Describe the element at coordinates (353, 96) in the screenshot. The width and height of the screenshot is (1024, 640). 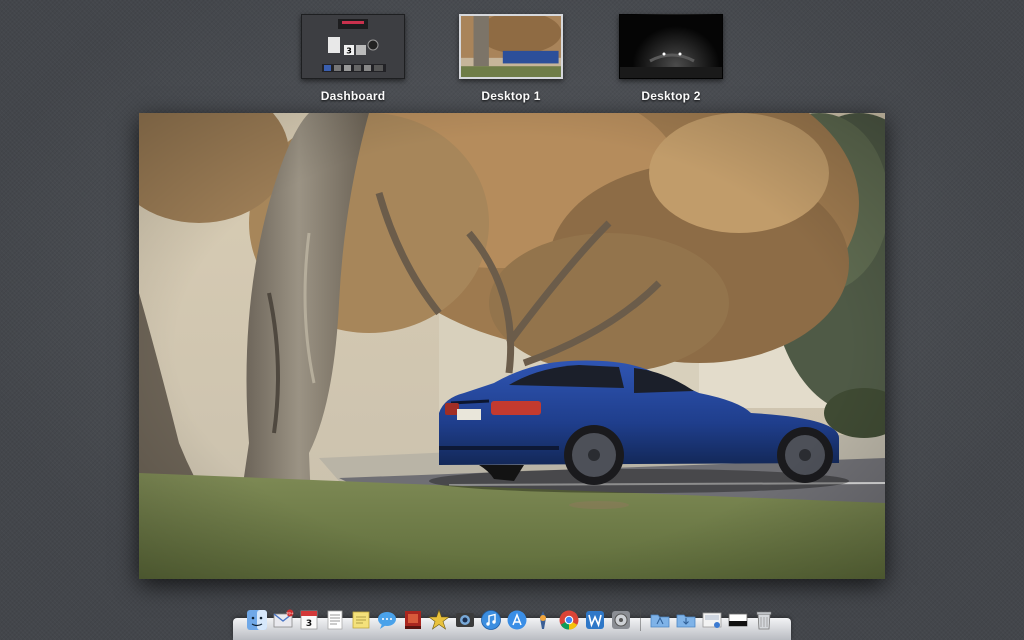
I see `space-label-dashboard: Dashboard` at that location.